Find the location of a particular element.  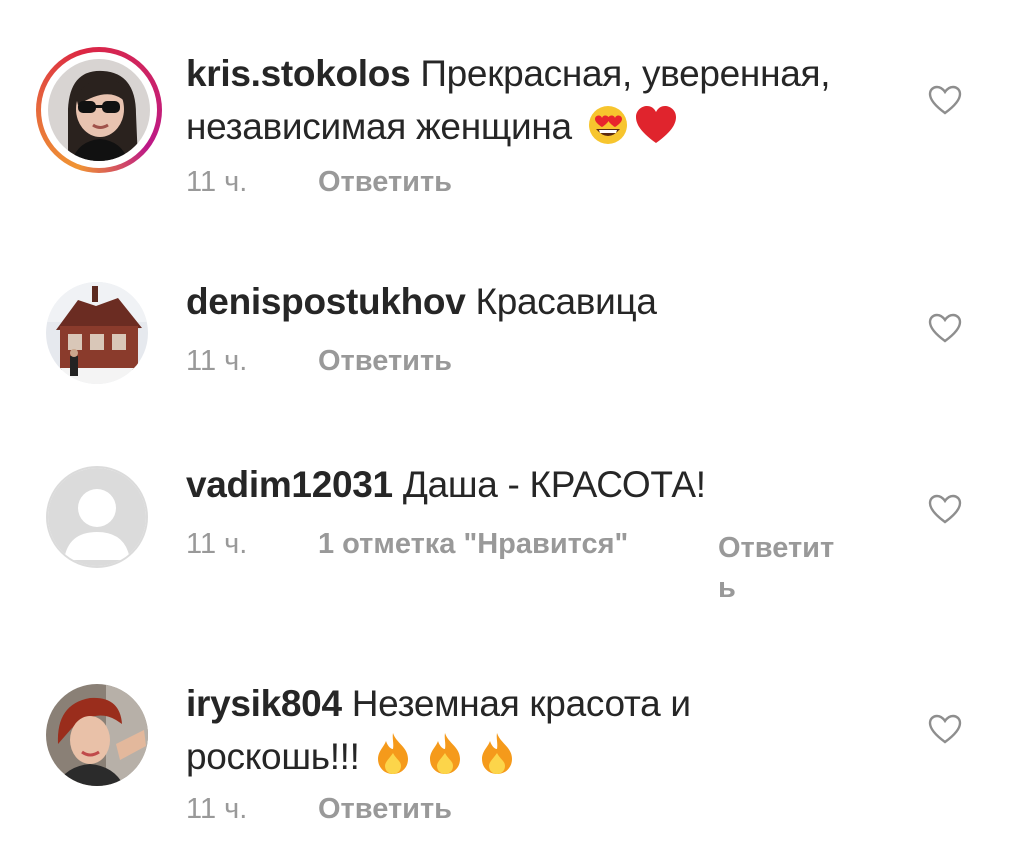

reply-button: Ответить is located at coordinates (385, 809).